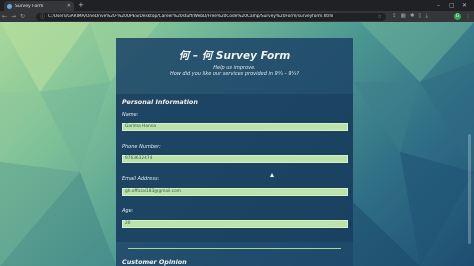 The height and width of the screenshot is (266, 474). I want to click on age-input: 20, so click(235, 224).